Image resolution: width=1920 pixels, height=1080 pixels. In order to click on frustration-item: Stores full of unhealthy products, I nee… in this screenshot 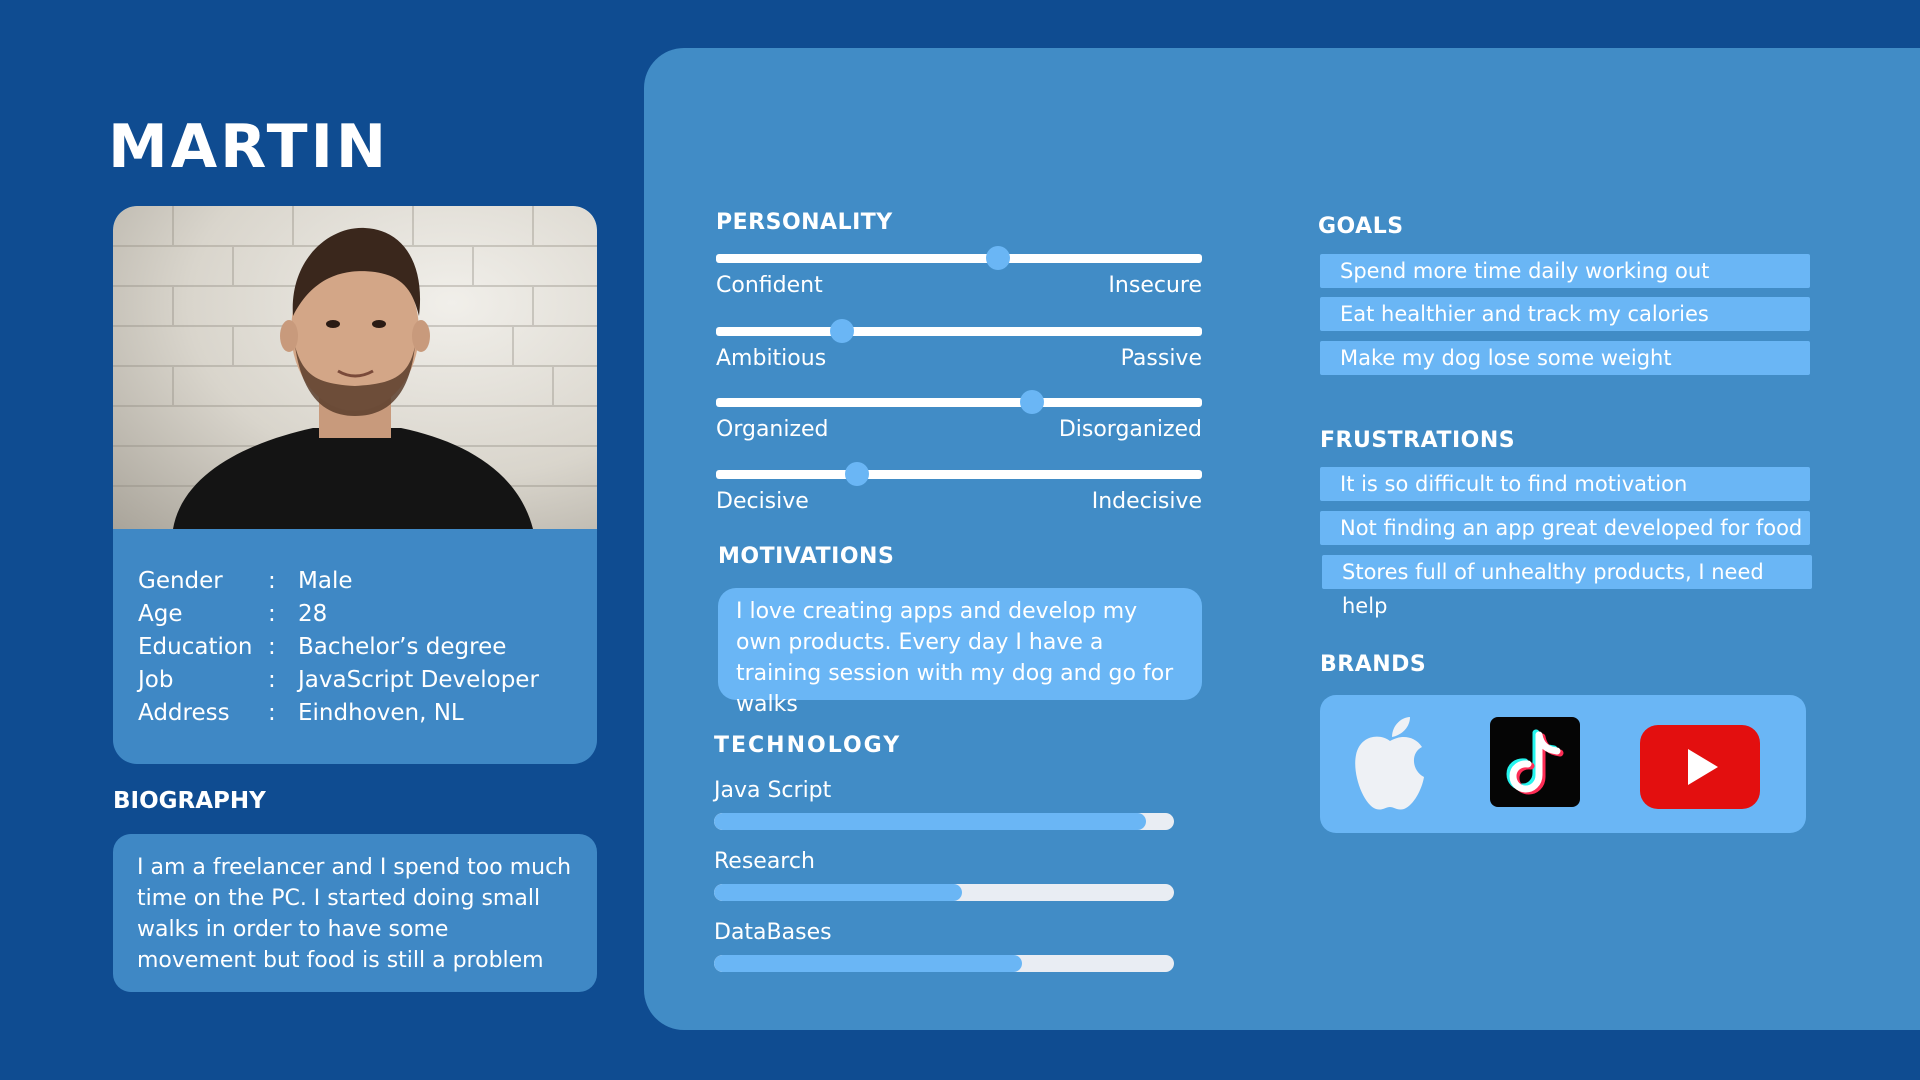, I will do `click(1567, 586)`.